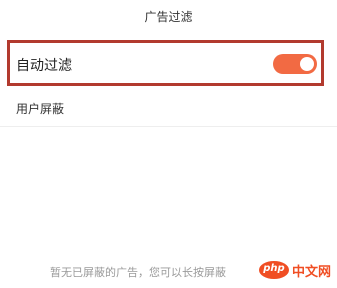 This screenshot has height=288, width=337. I want to click on php-logo-icon: php, so click(273, 270).